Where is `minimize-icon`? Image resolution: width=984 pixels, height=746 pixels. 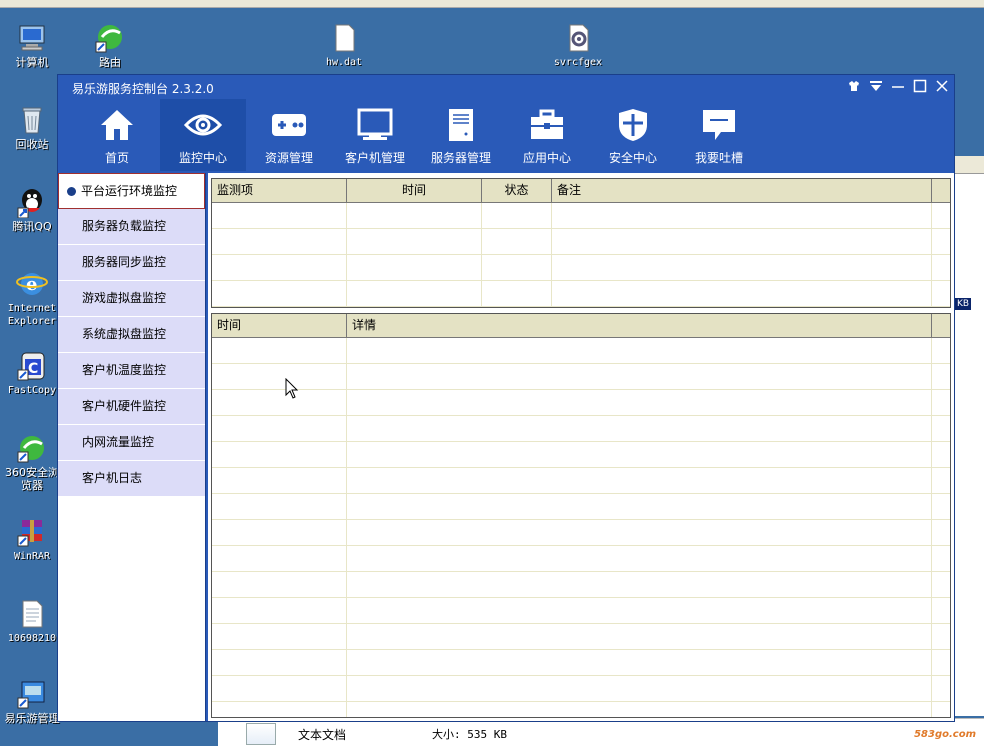
minimize-icon is located at coordinates (898, 86).